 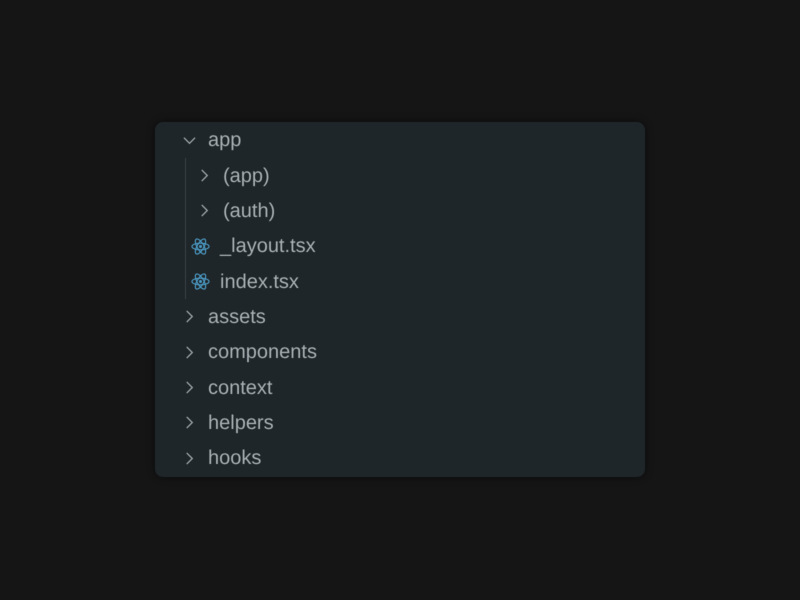 What do you see at coordinates (246, 176) in the screenshot?
I see `folder-name: (app)` at bounding box center [246, 176].